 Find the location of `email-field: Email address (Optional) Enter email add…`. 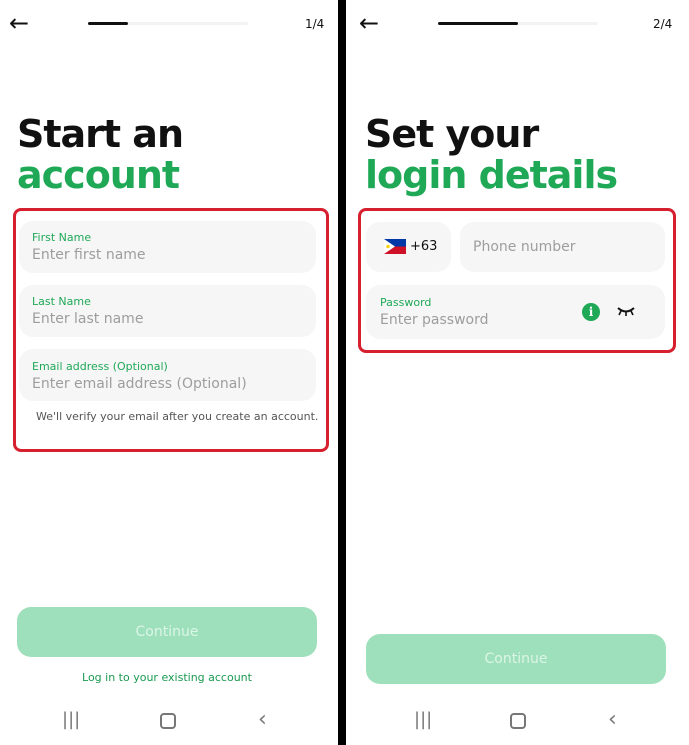

email-field: Email address (Optional) Enter email add… is located at coordinates (167, 375).